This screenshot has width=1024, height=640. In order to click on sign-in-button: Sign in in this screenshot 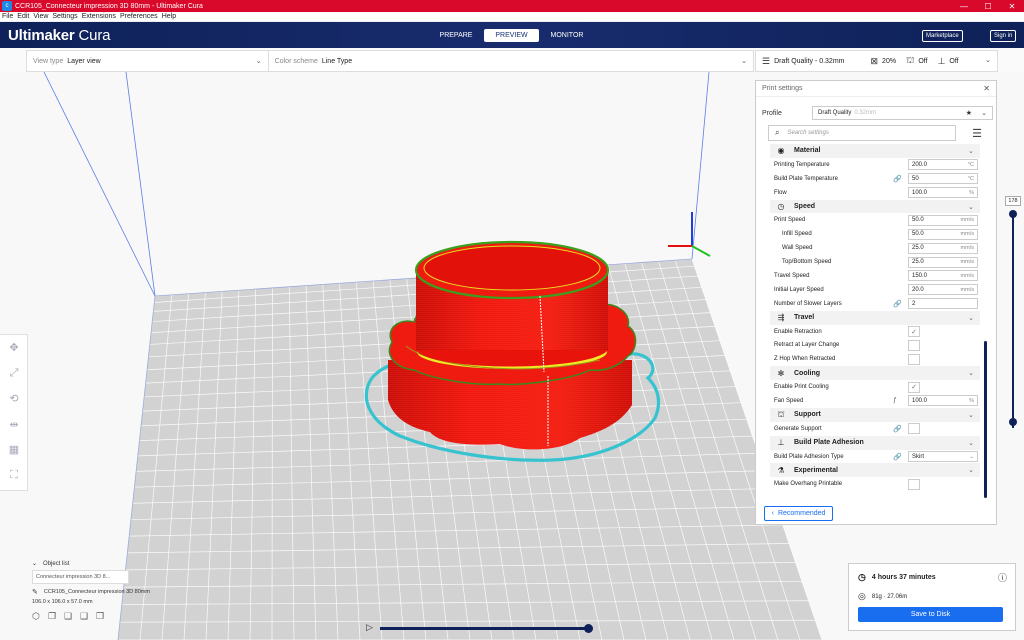, I will do `click(1003, 36)`.